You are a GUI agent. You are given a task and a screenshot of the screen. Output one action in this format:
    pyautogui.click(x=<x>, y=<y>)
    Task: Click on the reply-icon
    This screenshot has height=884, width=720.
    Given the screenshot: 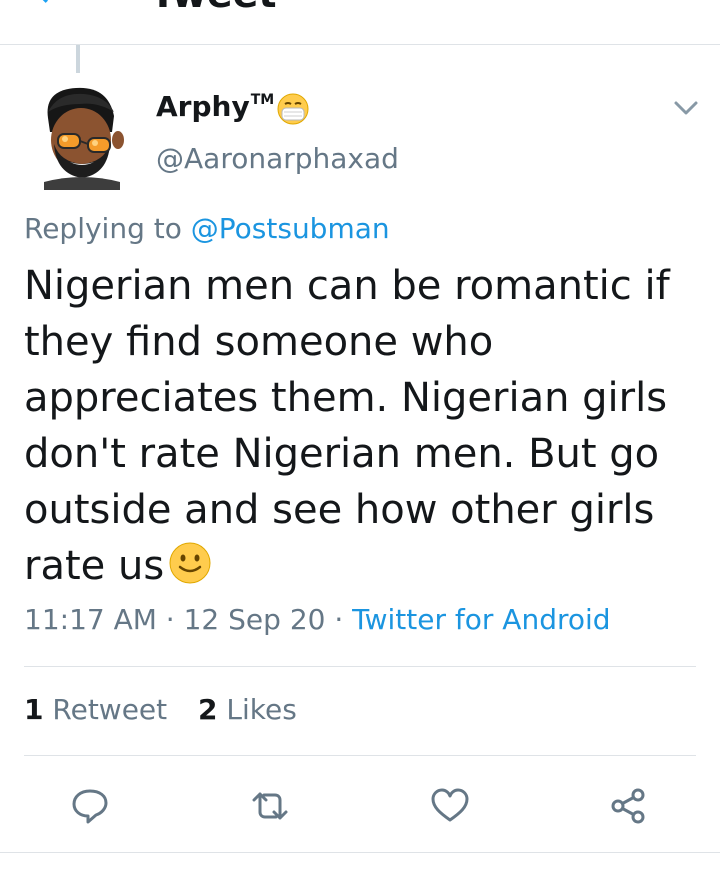 What is the action you would take?
    pyautogui.click(x=90, y=806)
    